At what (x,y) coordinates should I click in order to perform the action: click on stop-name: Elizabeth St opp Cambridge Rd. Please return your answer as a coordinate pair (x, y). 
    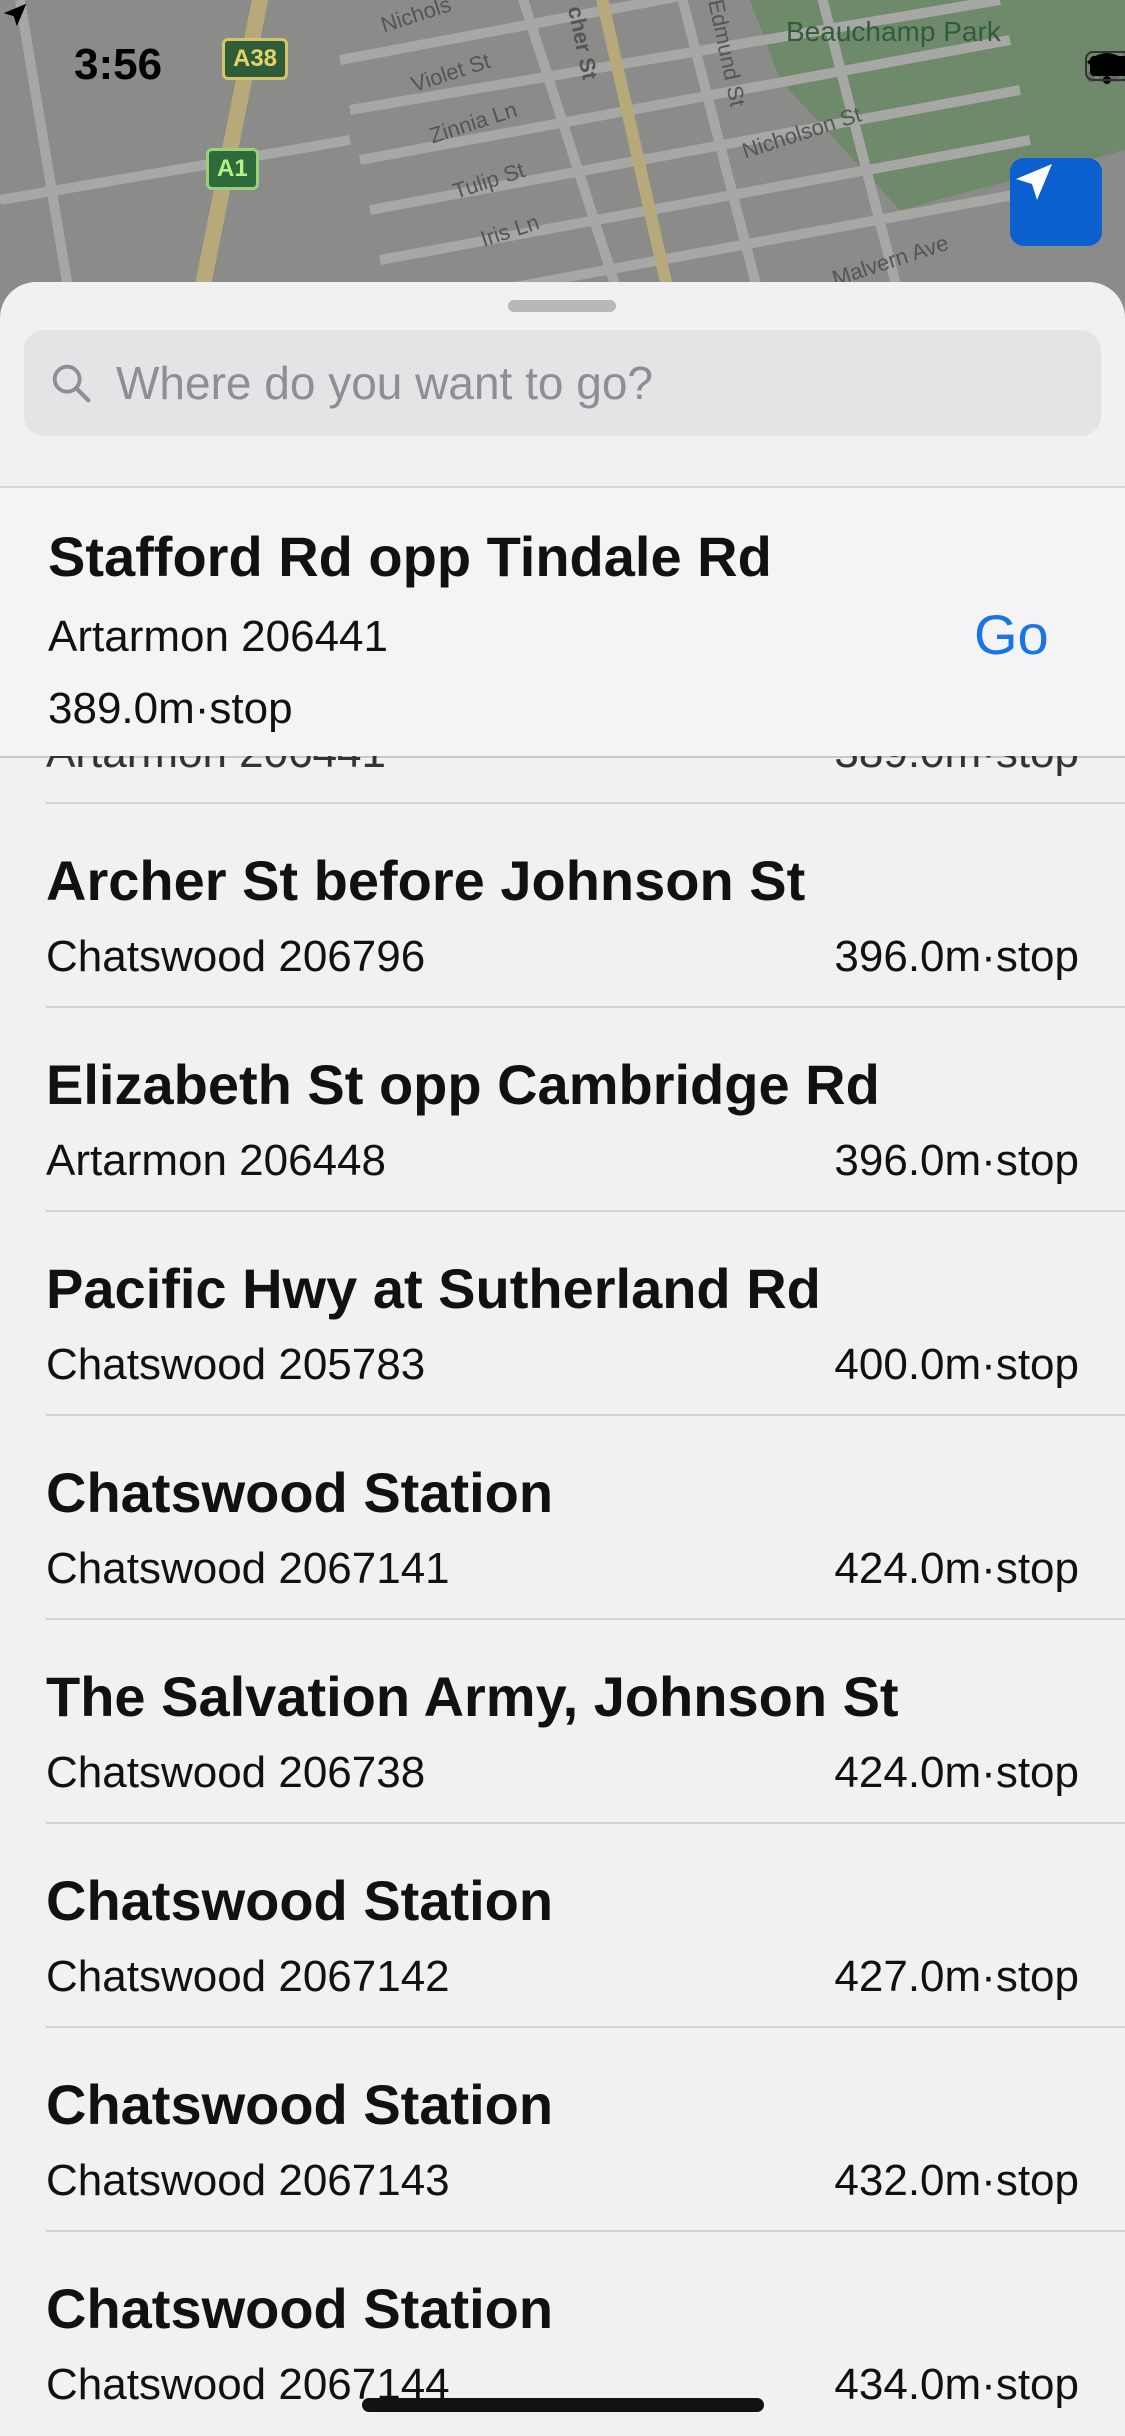
    Looking at the image, I should click on (463, 1084).